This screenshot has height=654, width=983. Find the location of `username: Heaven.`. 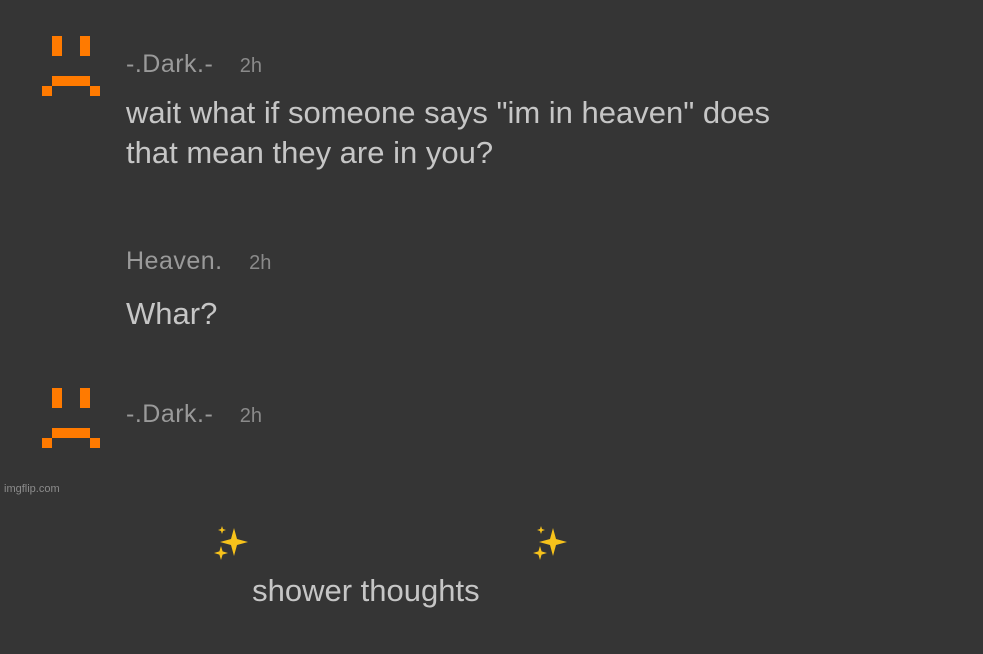

username: Heaven. is located at coordinates (174, 261).